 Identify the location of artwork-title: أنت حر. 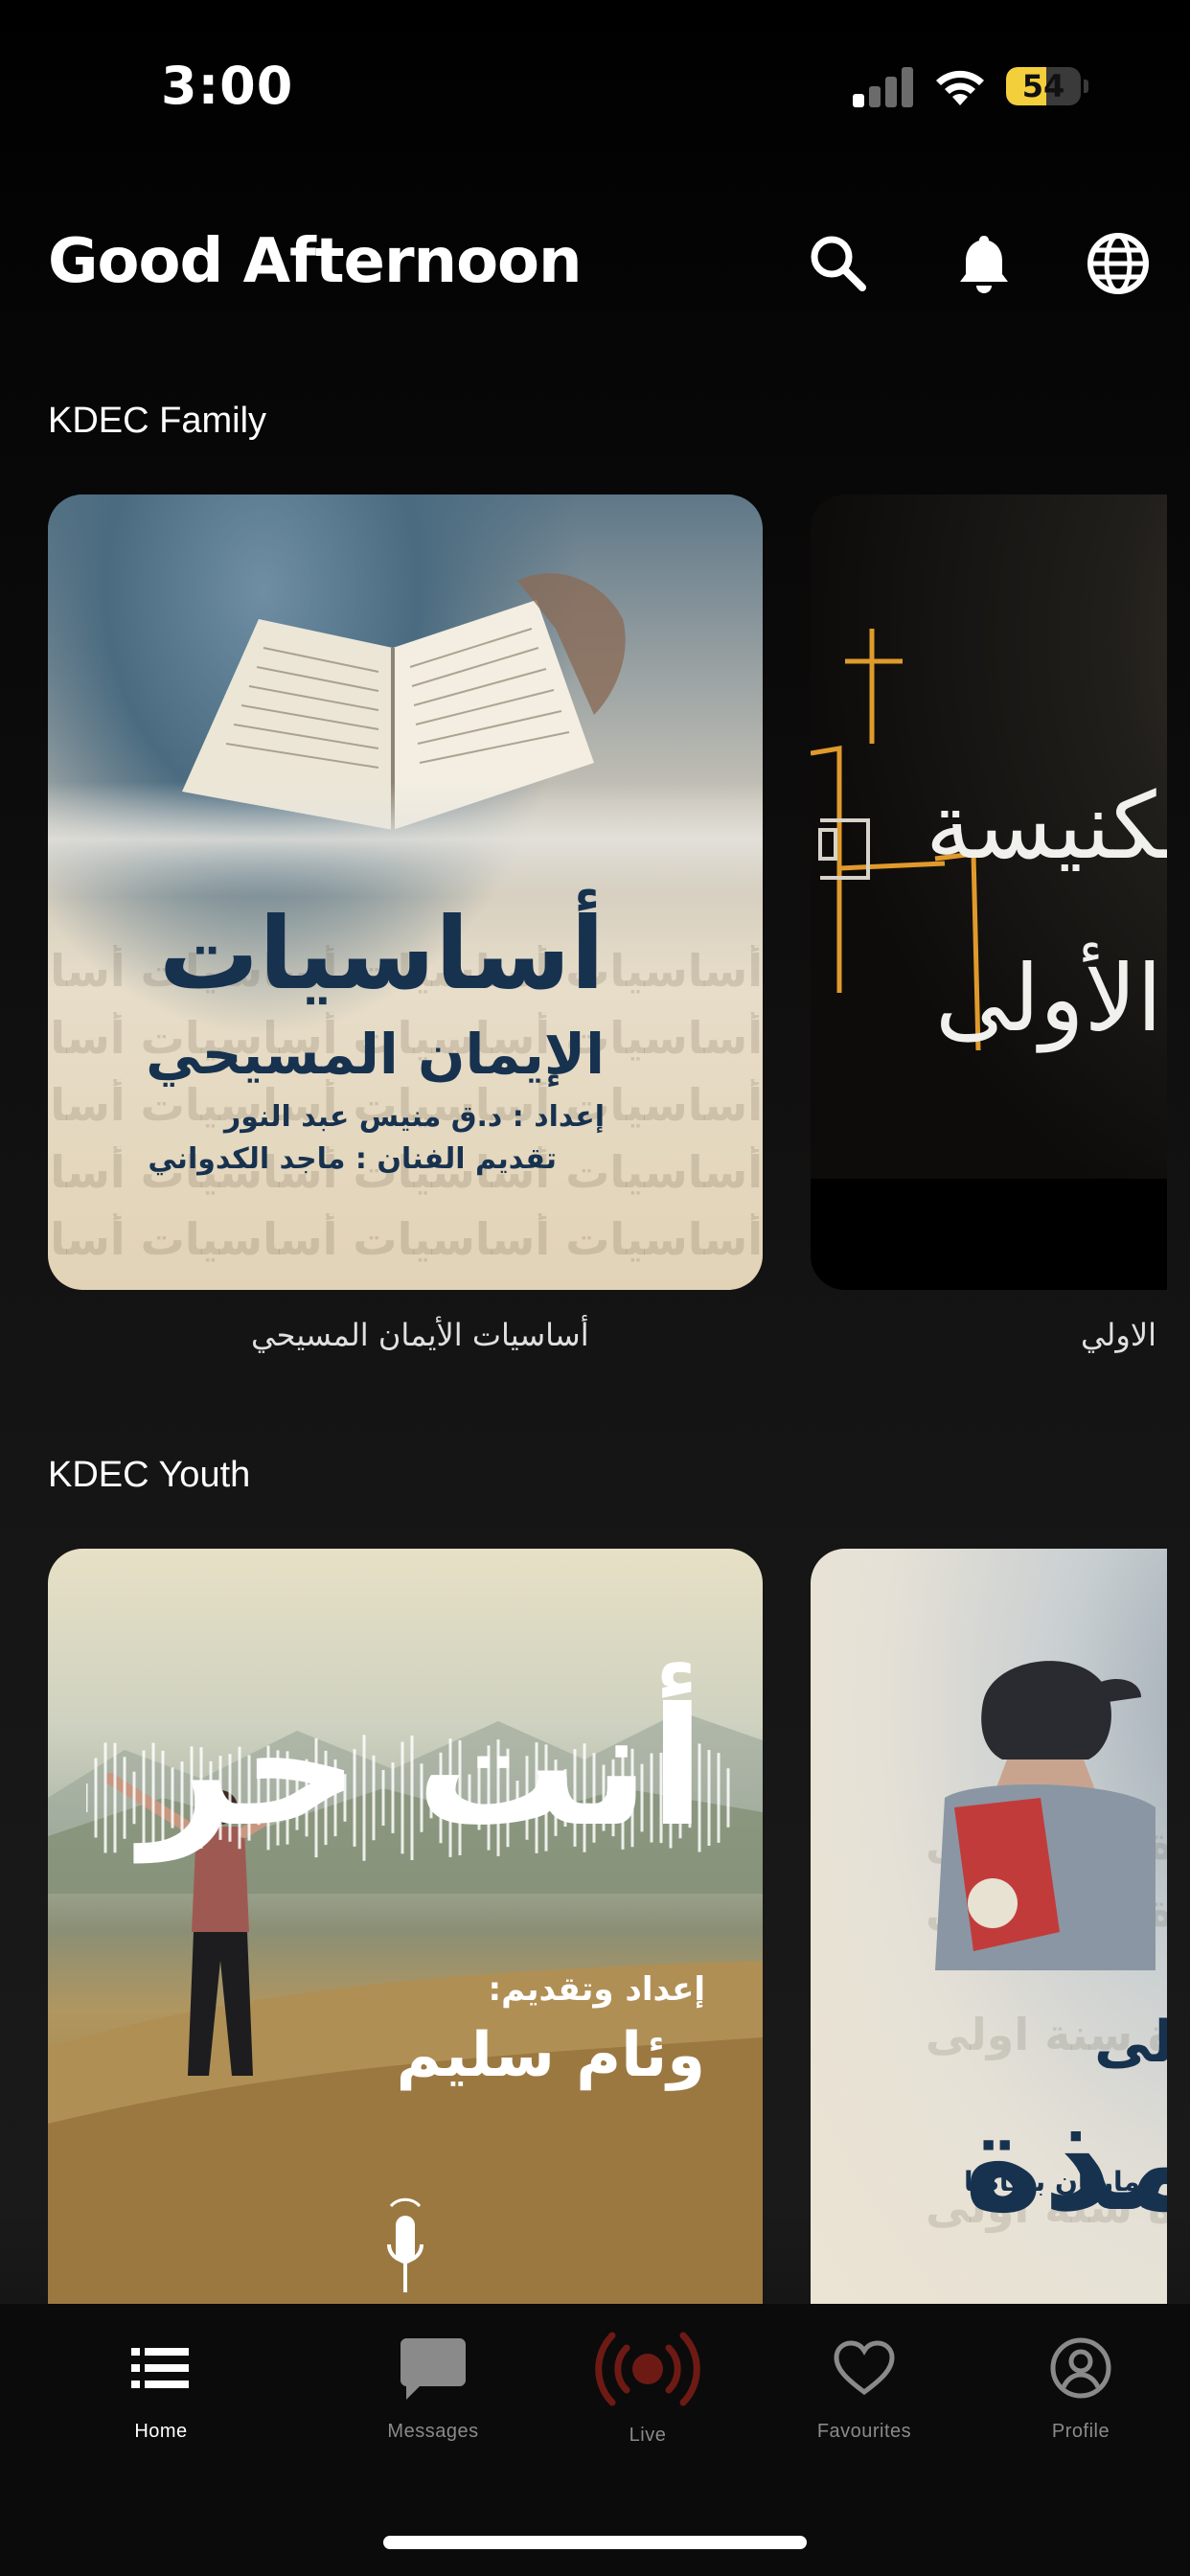
(422, 1768).